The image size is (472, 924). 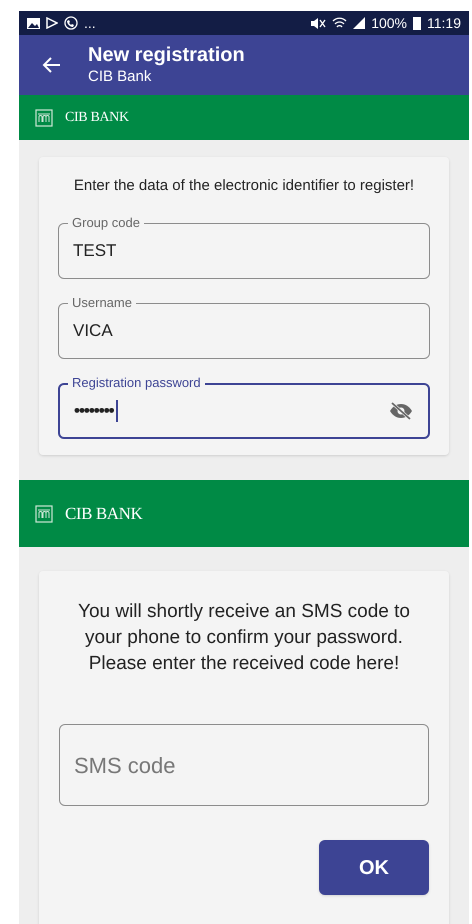 What do you see at coordinates (93, 331) in the screenshot?
I see `field-value: VICA` at bounding box center [93, 331].